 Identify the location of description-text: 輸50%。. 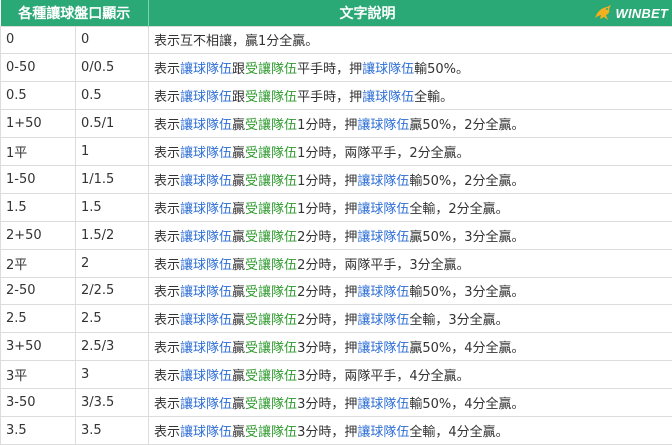
(441, 70).